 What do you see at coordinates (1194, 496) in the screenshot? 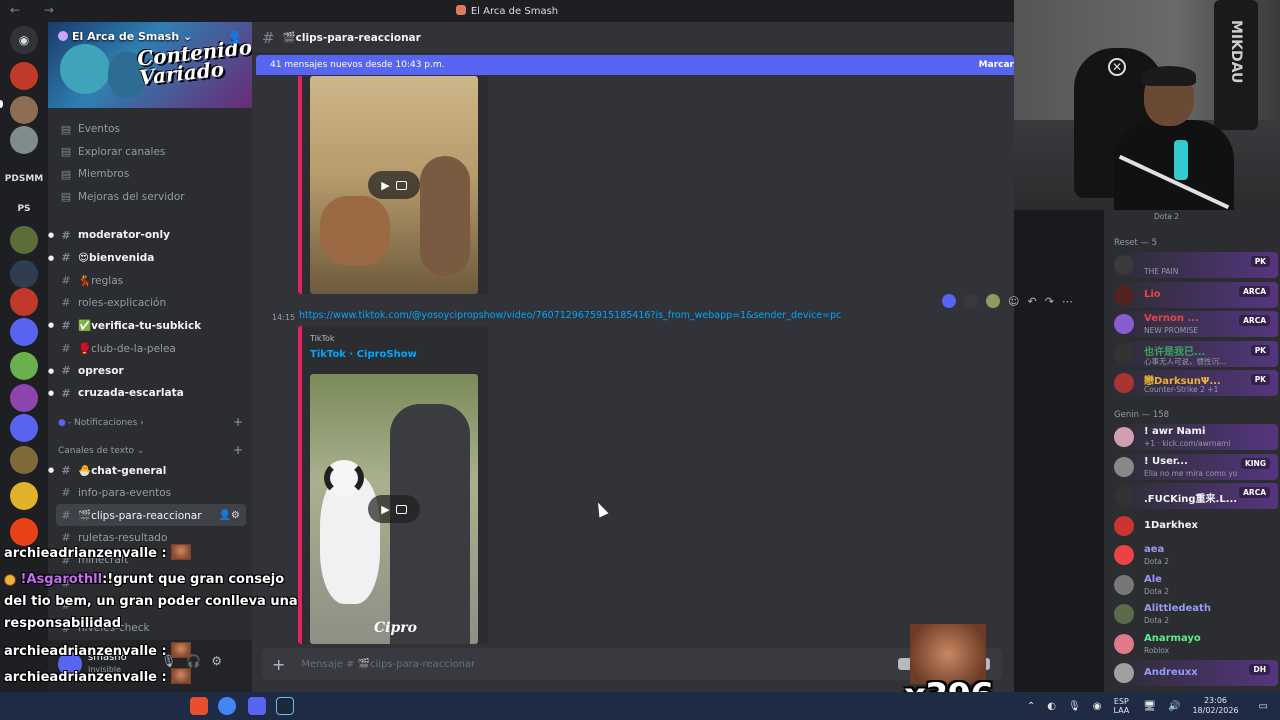
I see `member-item: .FUCKing重来.L... ARCA` at bounding box center [1194, 496].